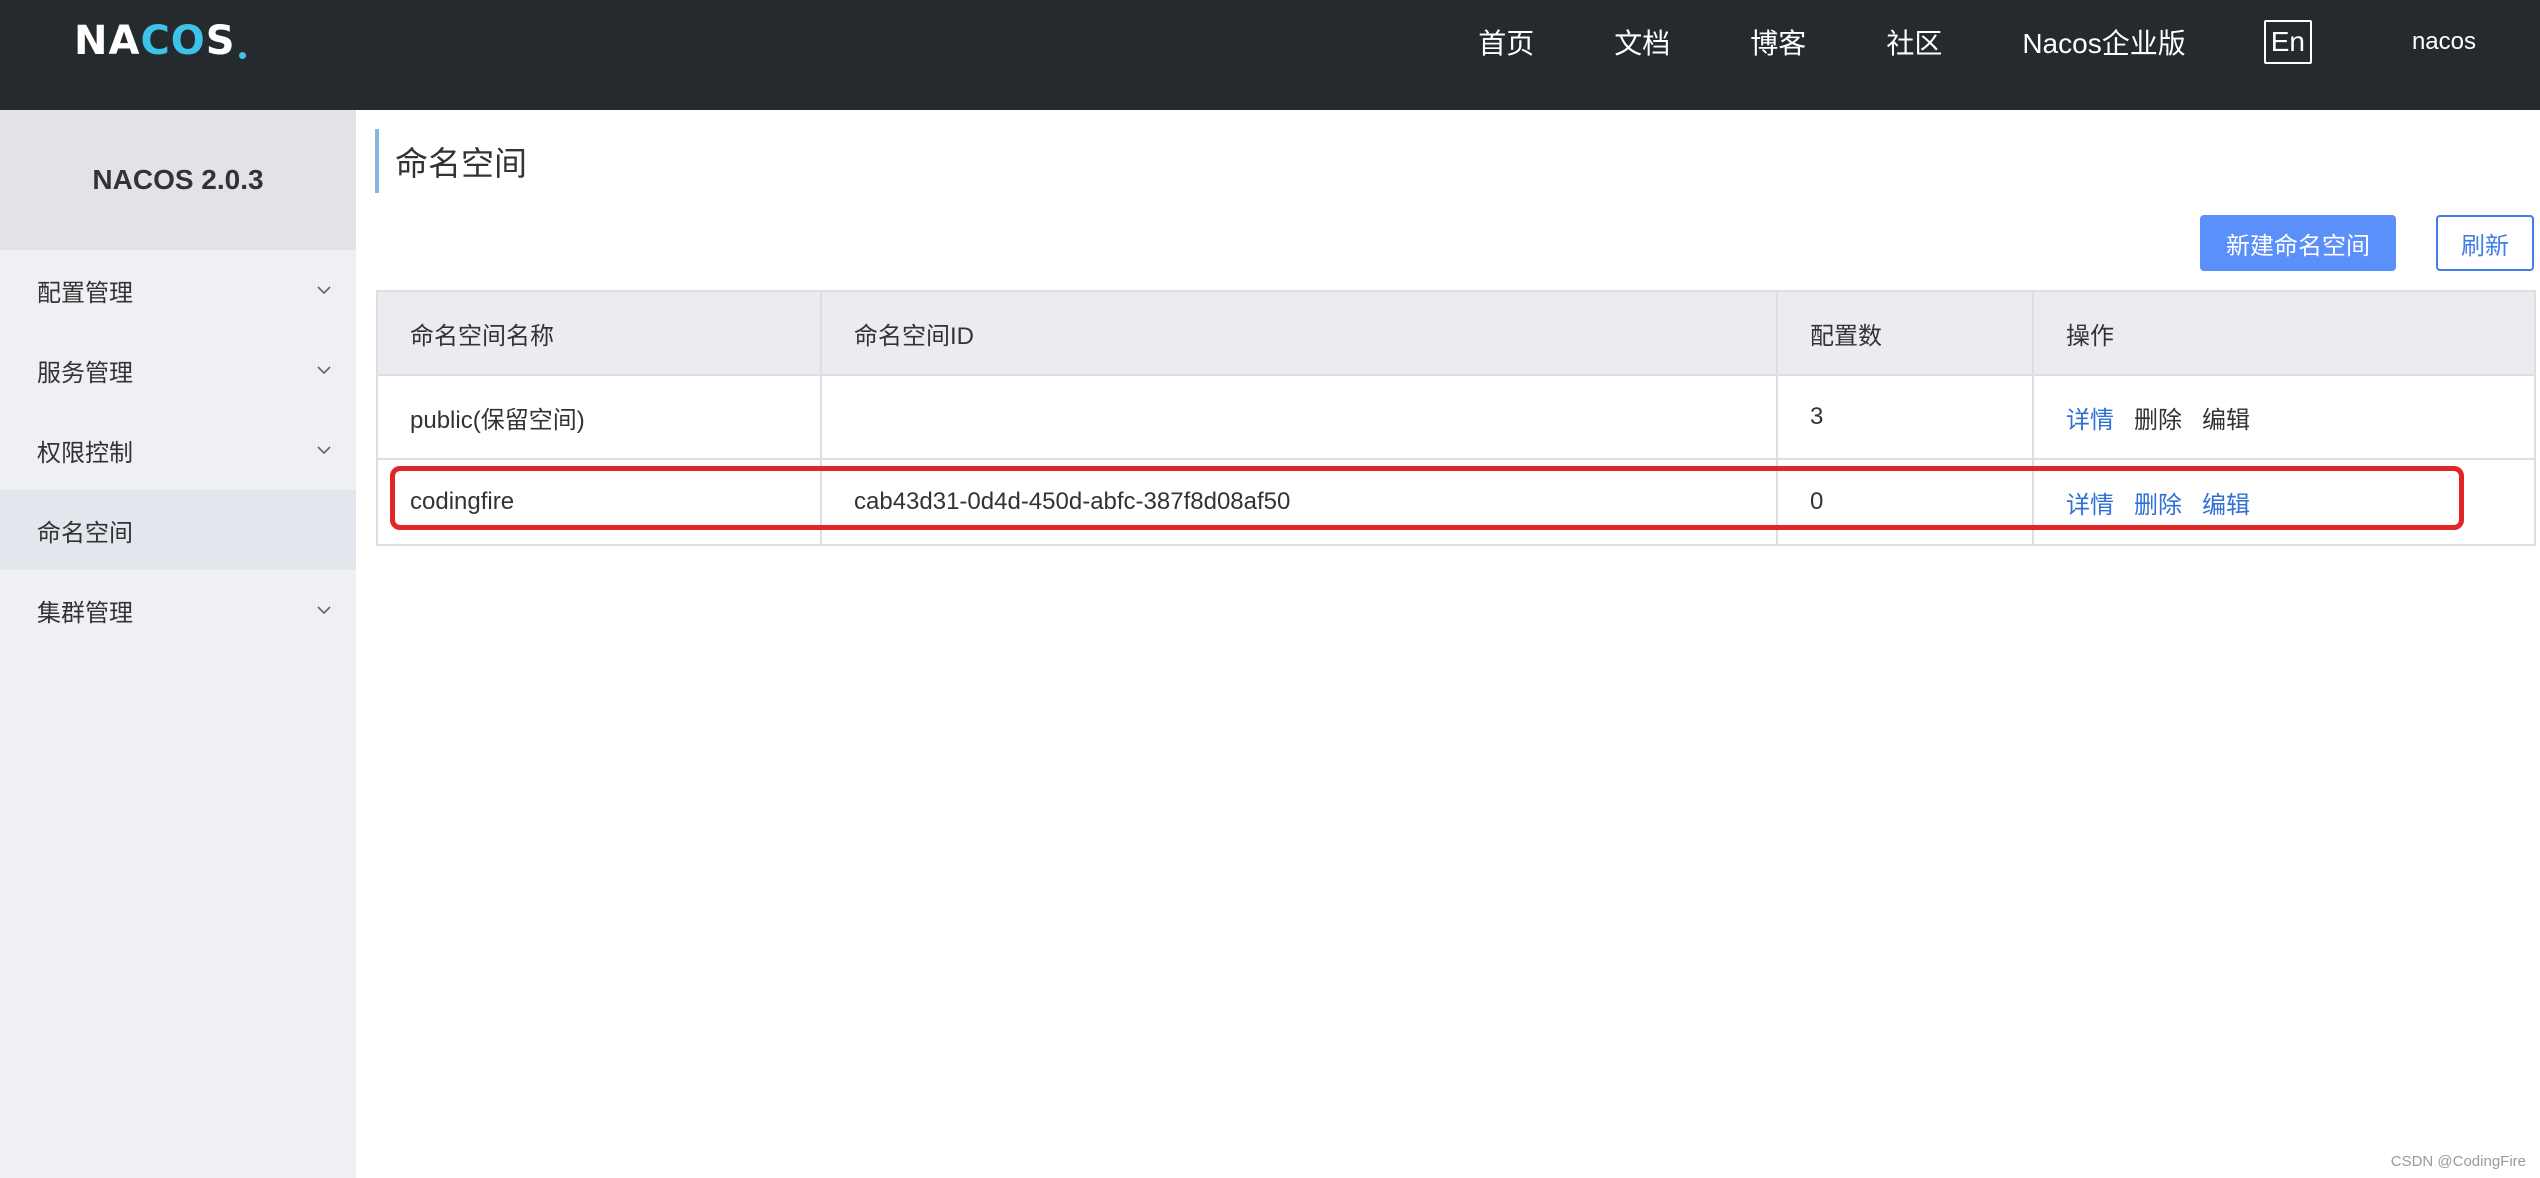 The width and height of the screenshot is (2540, 1178). What do you see at coordinates (85, 613) in the screenshot?
I see `sidebar-item-label: 集群管理` at bounding box center [85, 613].